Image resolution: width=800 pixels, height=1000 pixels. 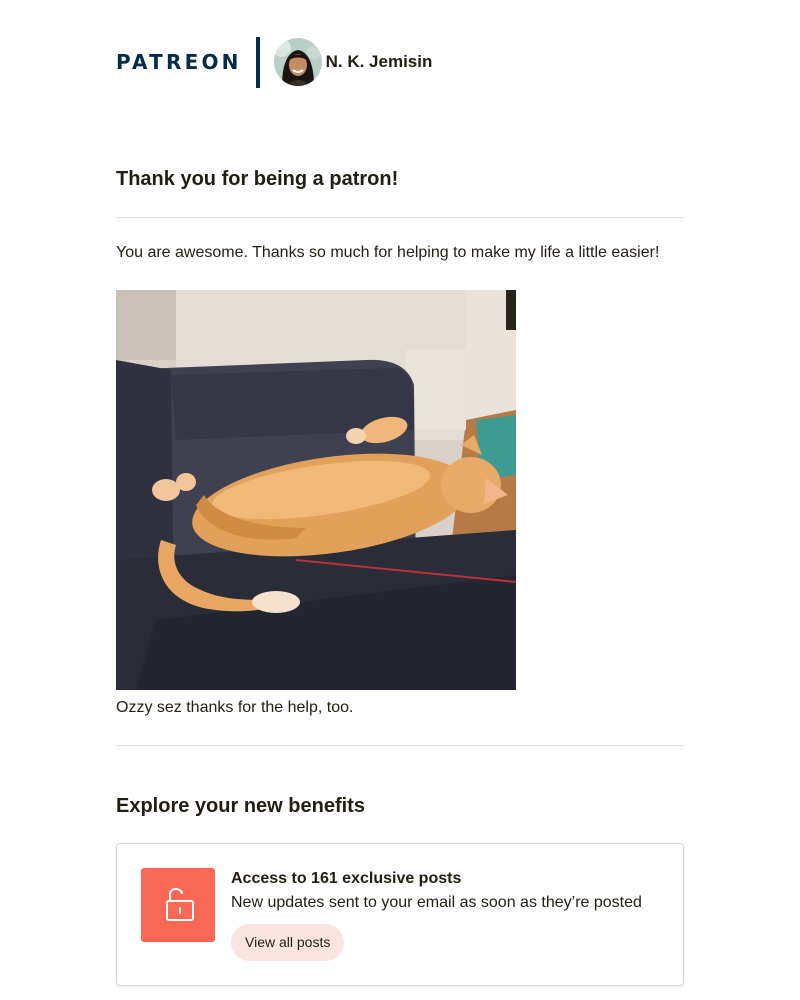 What do you see at coordinates (346, 878) in the screenshot?
I see `benefit-heading: Access to 161 exclusive posts` at bounding box center [346, 878].